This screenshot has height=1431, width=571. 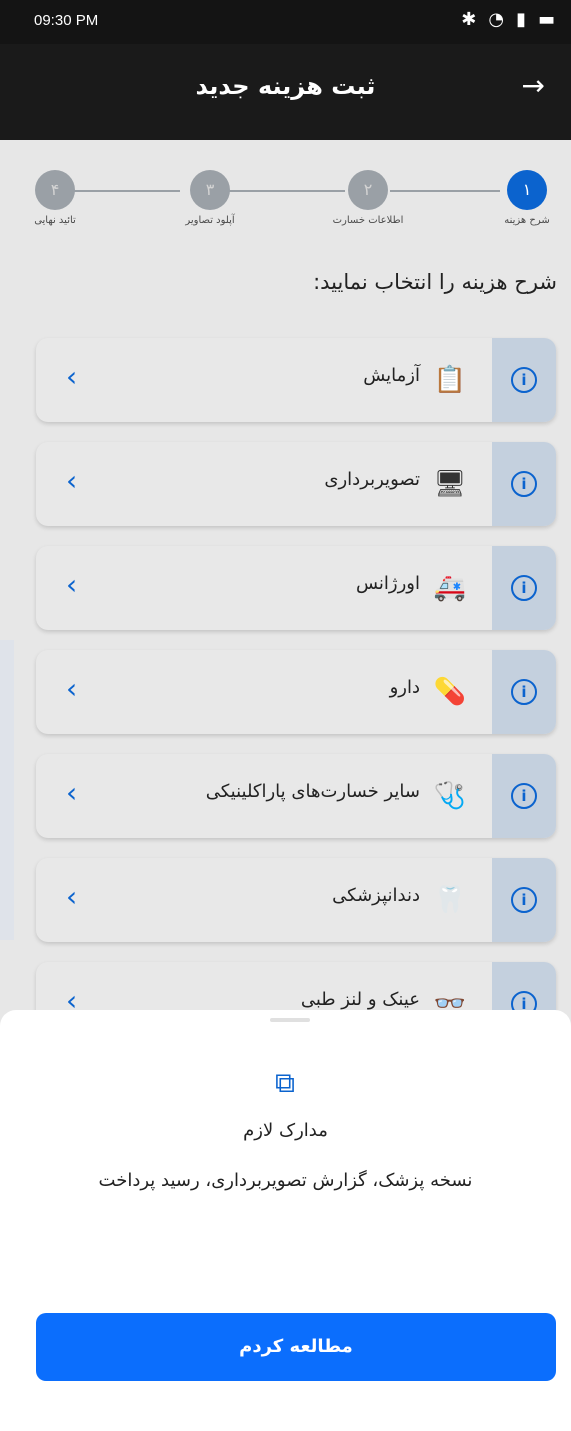 I want to click on step-number: ۳, so click(x=210, y=190).